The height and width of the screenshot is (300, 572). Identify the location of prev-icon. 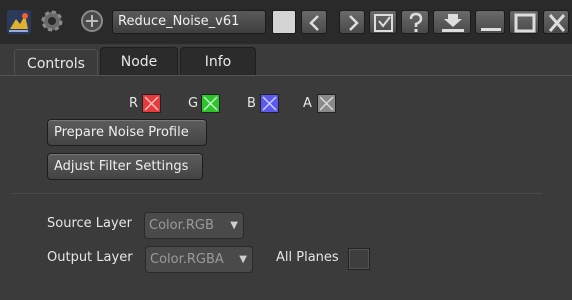
(314, 23).